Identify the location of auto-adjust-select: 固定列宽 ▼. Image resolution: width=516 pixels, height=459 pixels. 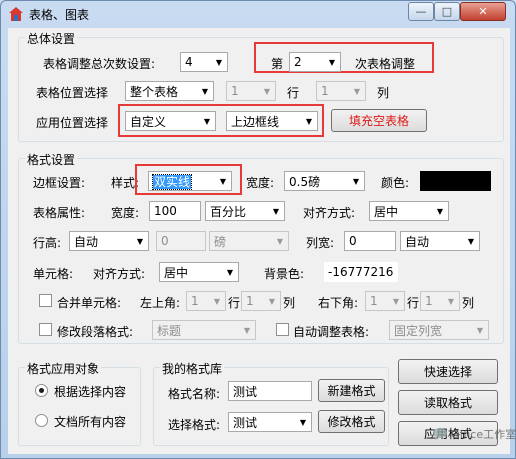
(439, 330).